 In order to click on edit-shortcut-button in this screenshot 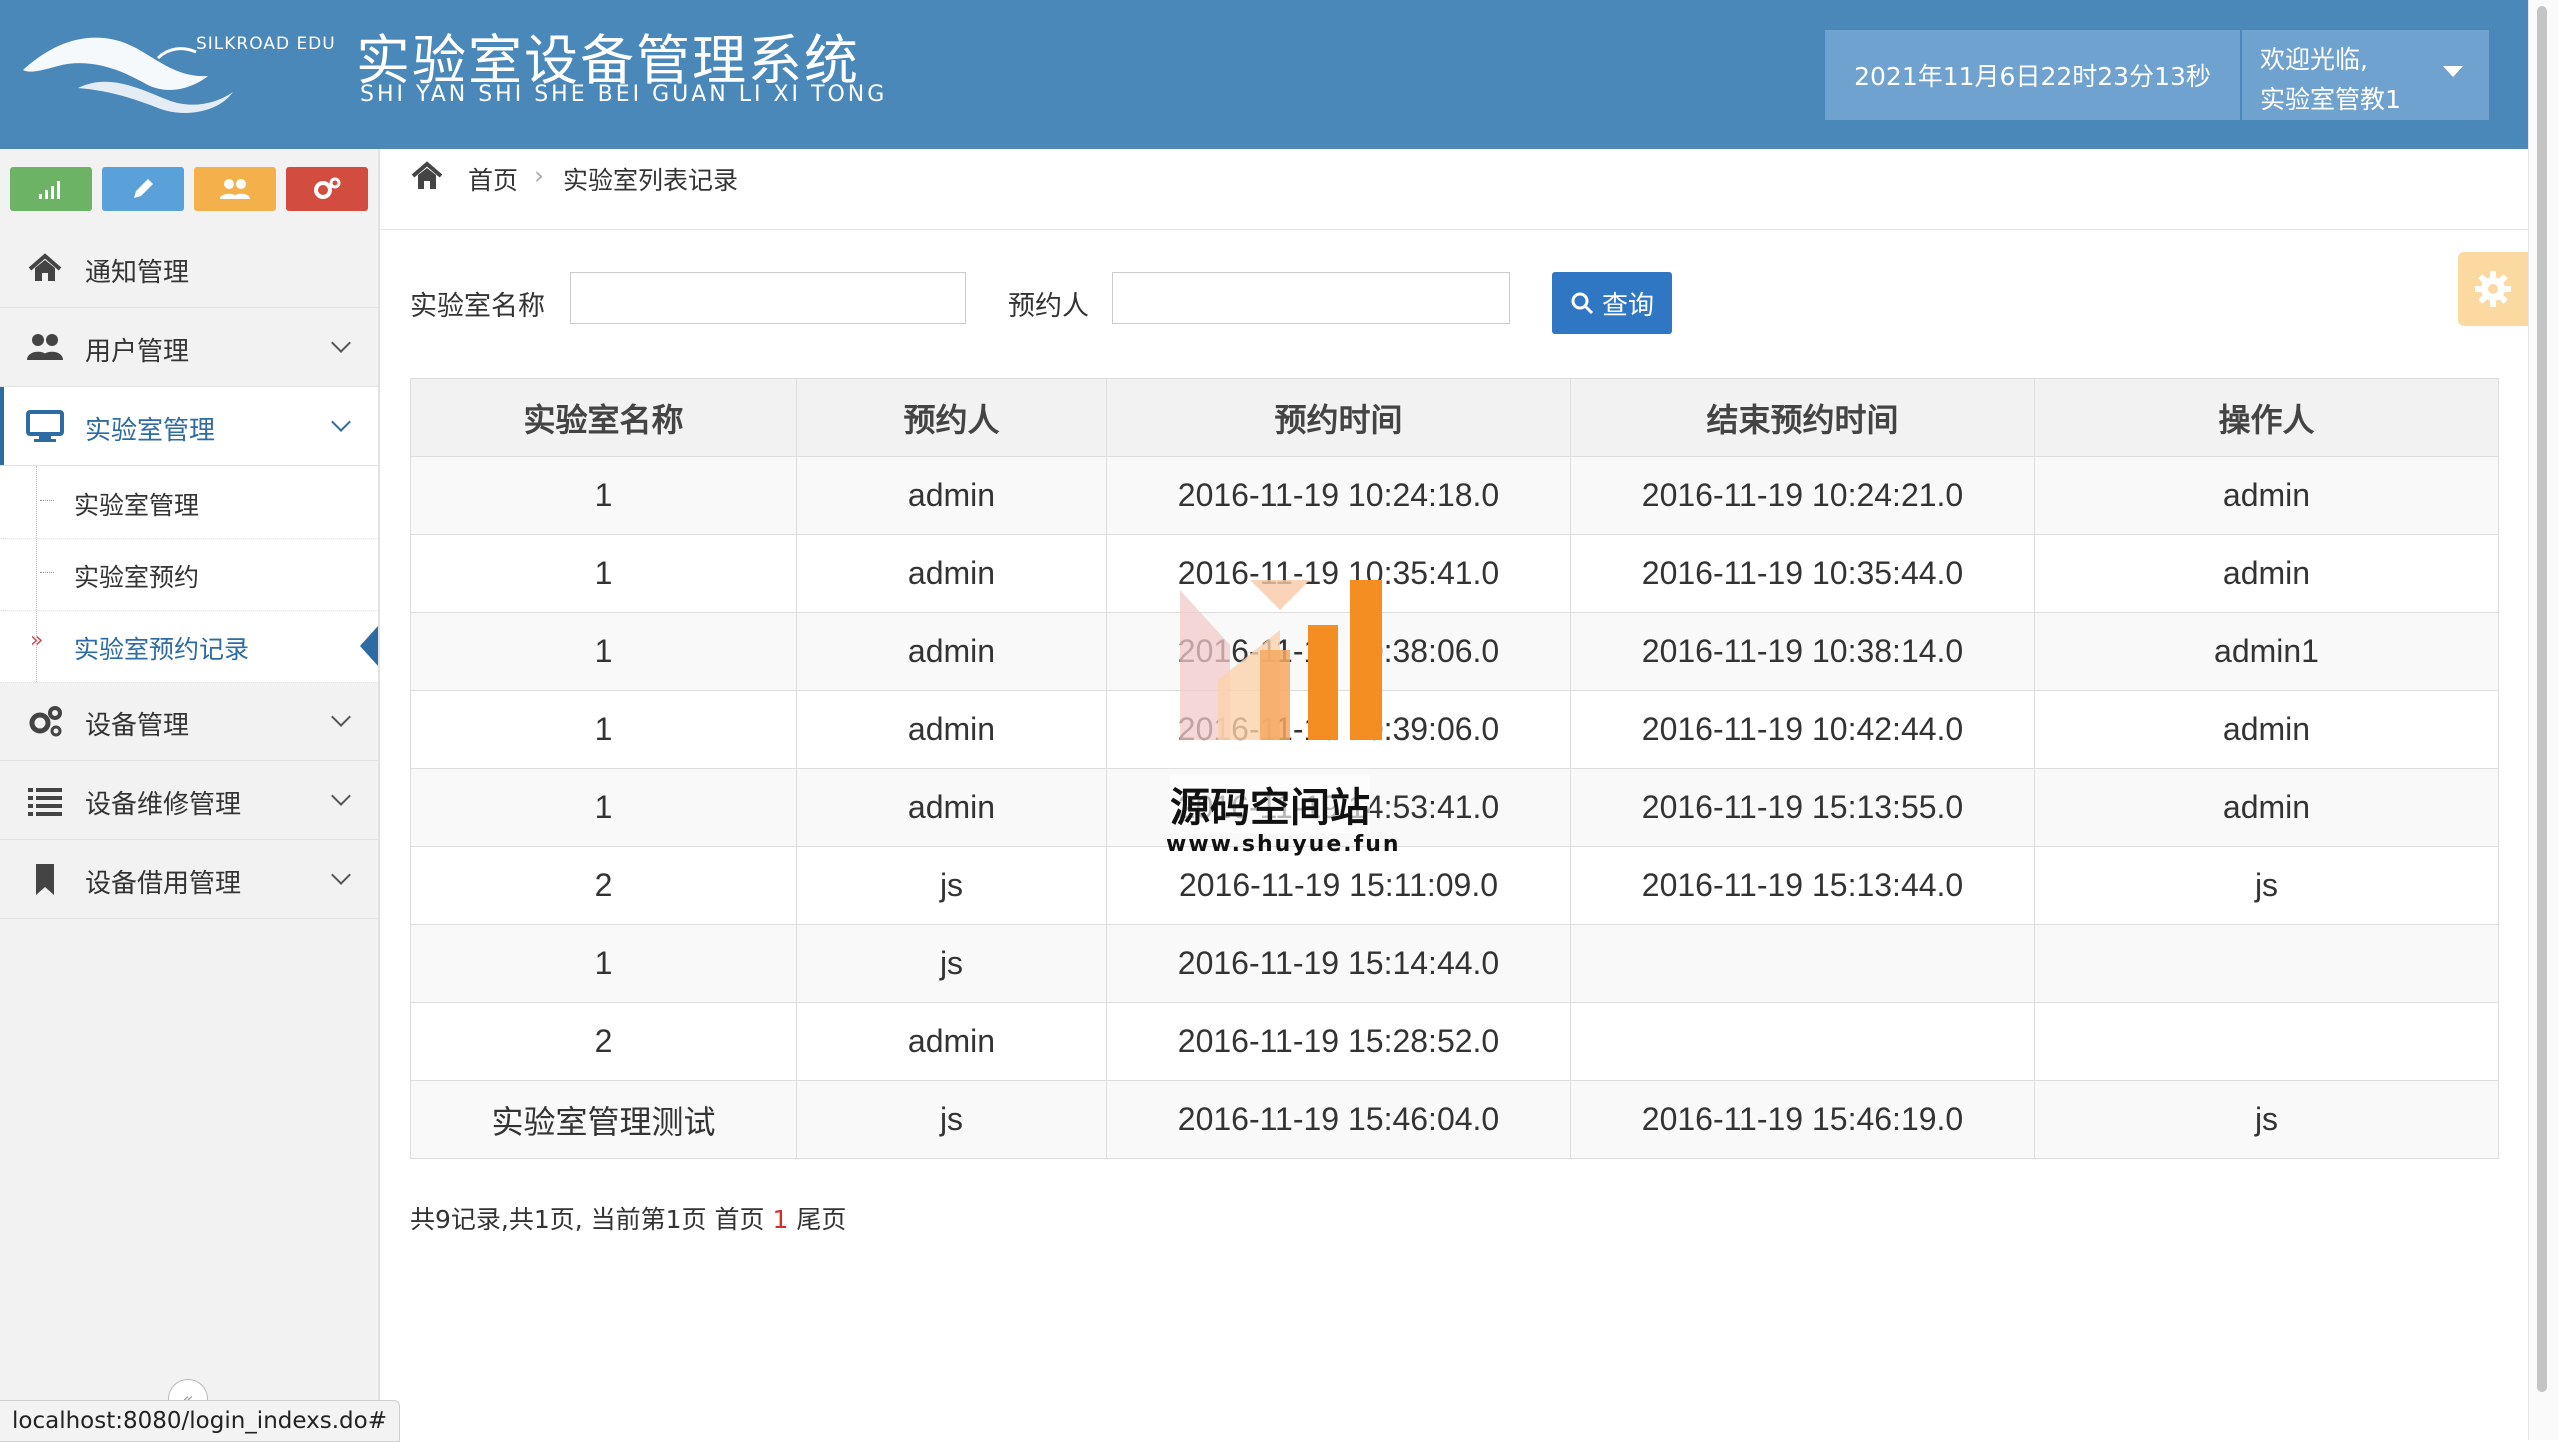, I will do `click(143, 189)`.